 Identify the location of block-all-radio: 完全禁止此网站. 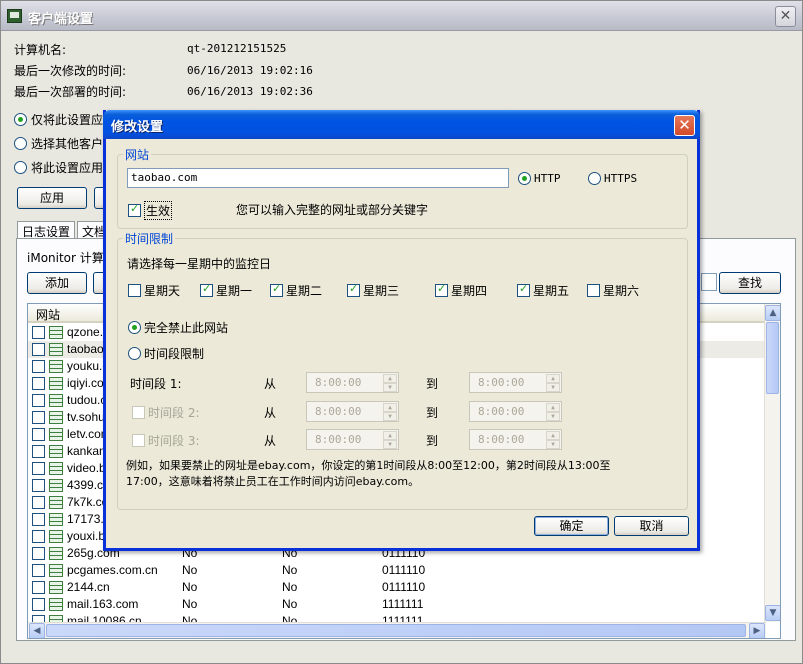
(178, 327).